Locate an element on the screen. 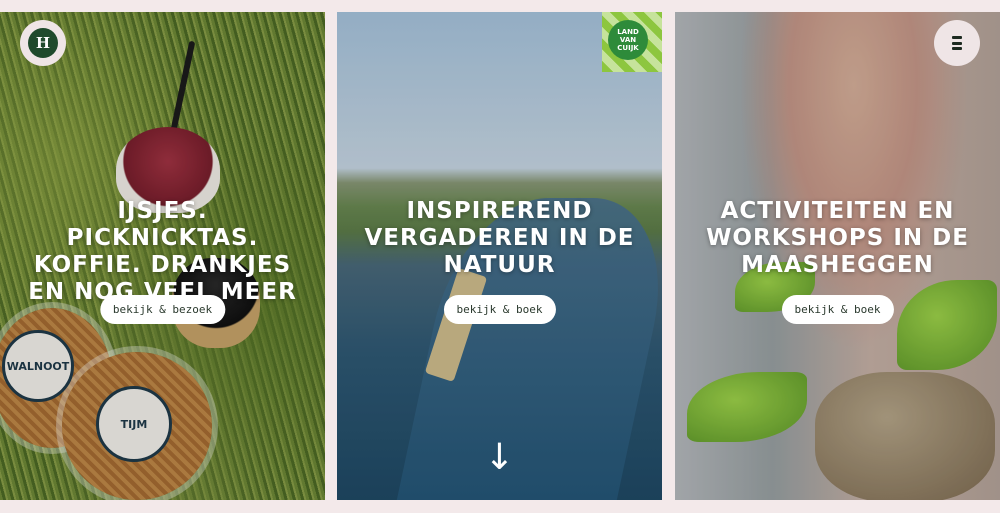 The image size is (1000, 513). menu-button is located at coordinates (957, 43).